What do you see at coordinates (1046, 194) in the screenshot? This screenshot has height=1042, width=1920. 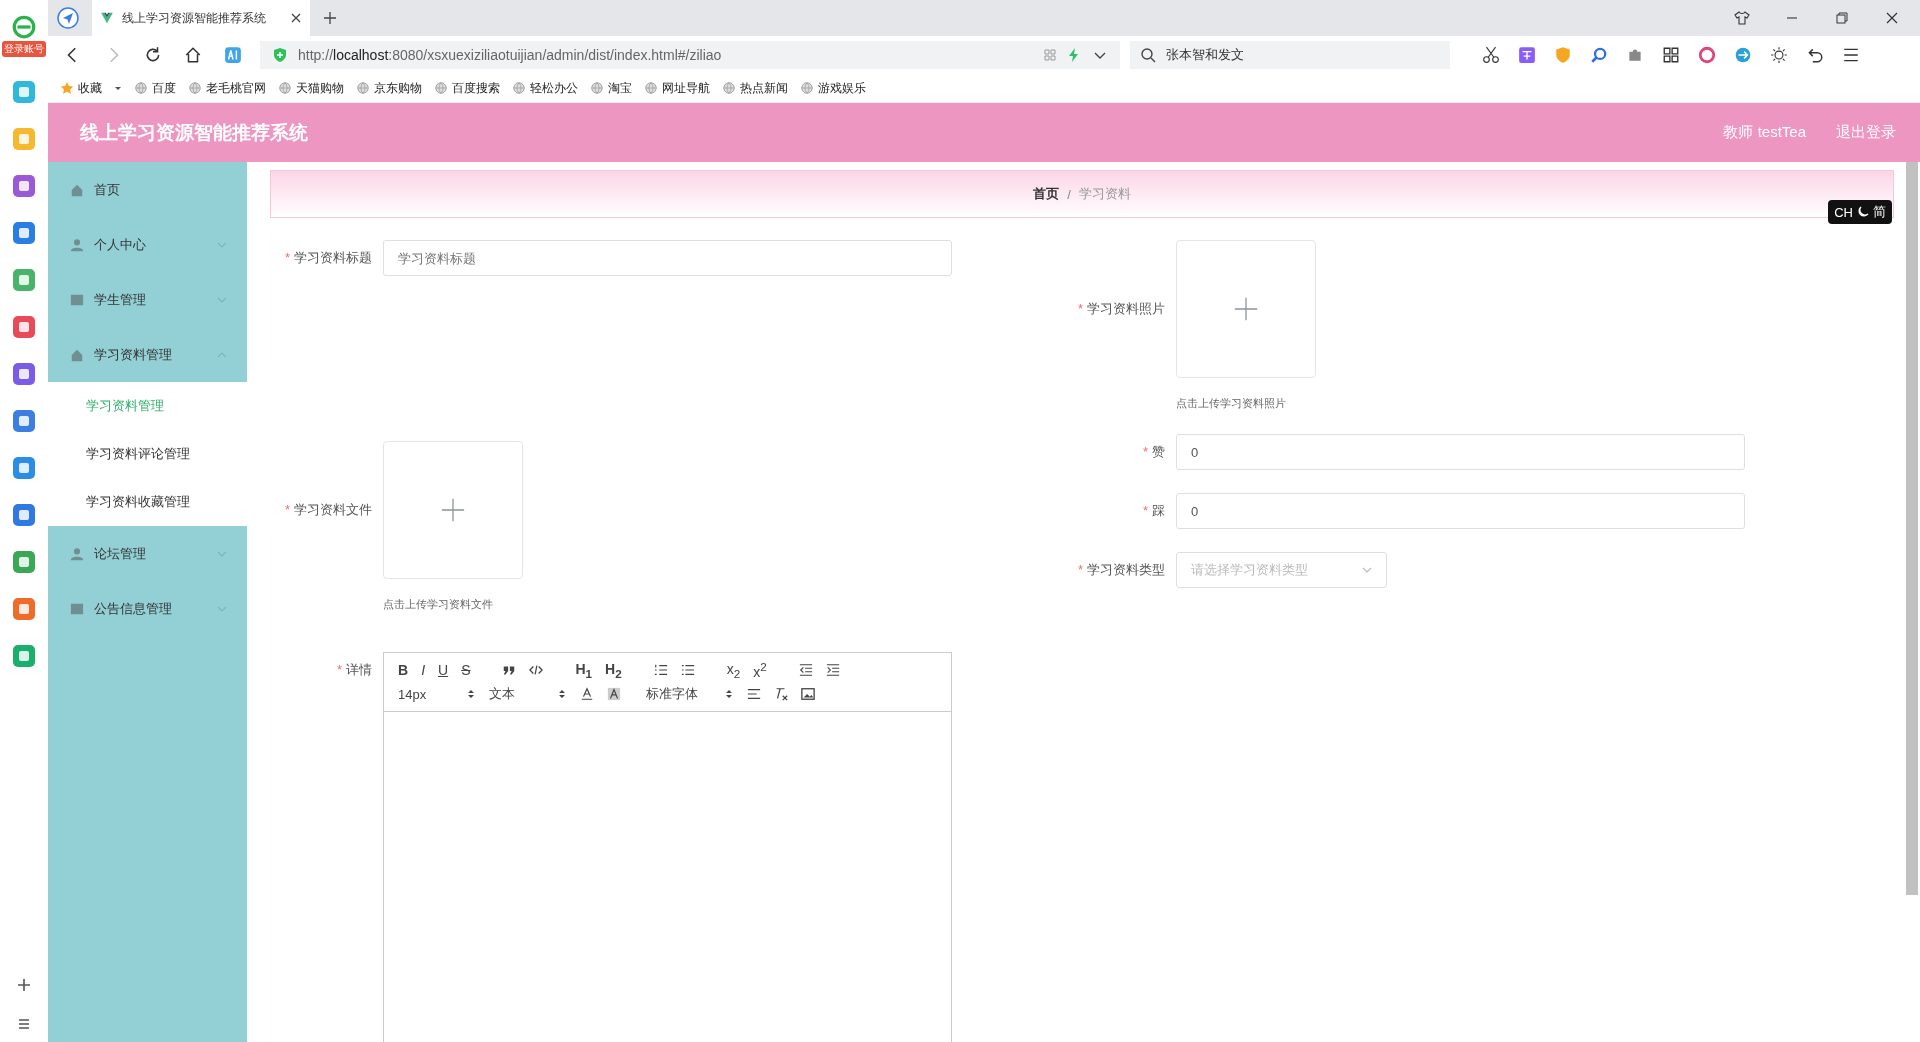 I see `breadcrumb-item: 首页` at bounding box center [1046, 194].